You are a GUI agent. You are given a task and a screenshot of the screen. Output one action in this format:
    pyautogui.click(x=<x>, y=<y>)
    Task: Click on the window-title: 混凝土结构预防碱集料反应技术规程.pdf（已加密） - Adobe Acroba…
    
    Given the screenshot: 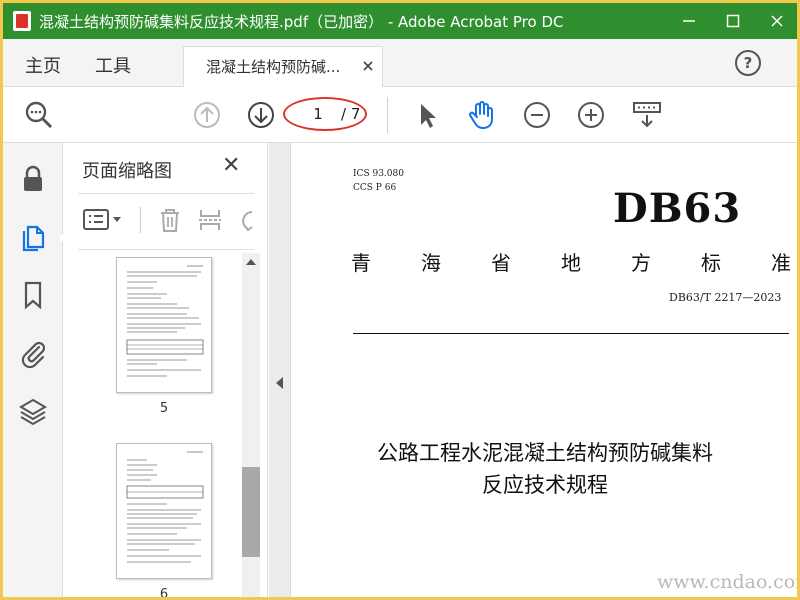 What is the action you would take?
    pyautogui.click(x=301, y=22)
    